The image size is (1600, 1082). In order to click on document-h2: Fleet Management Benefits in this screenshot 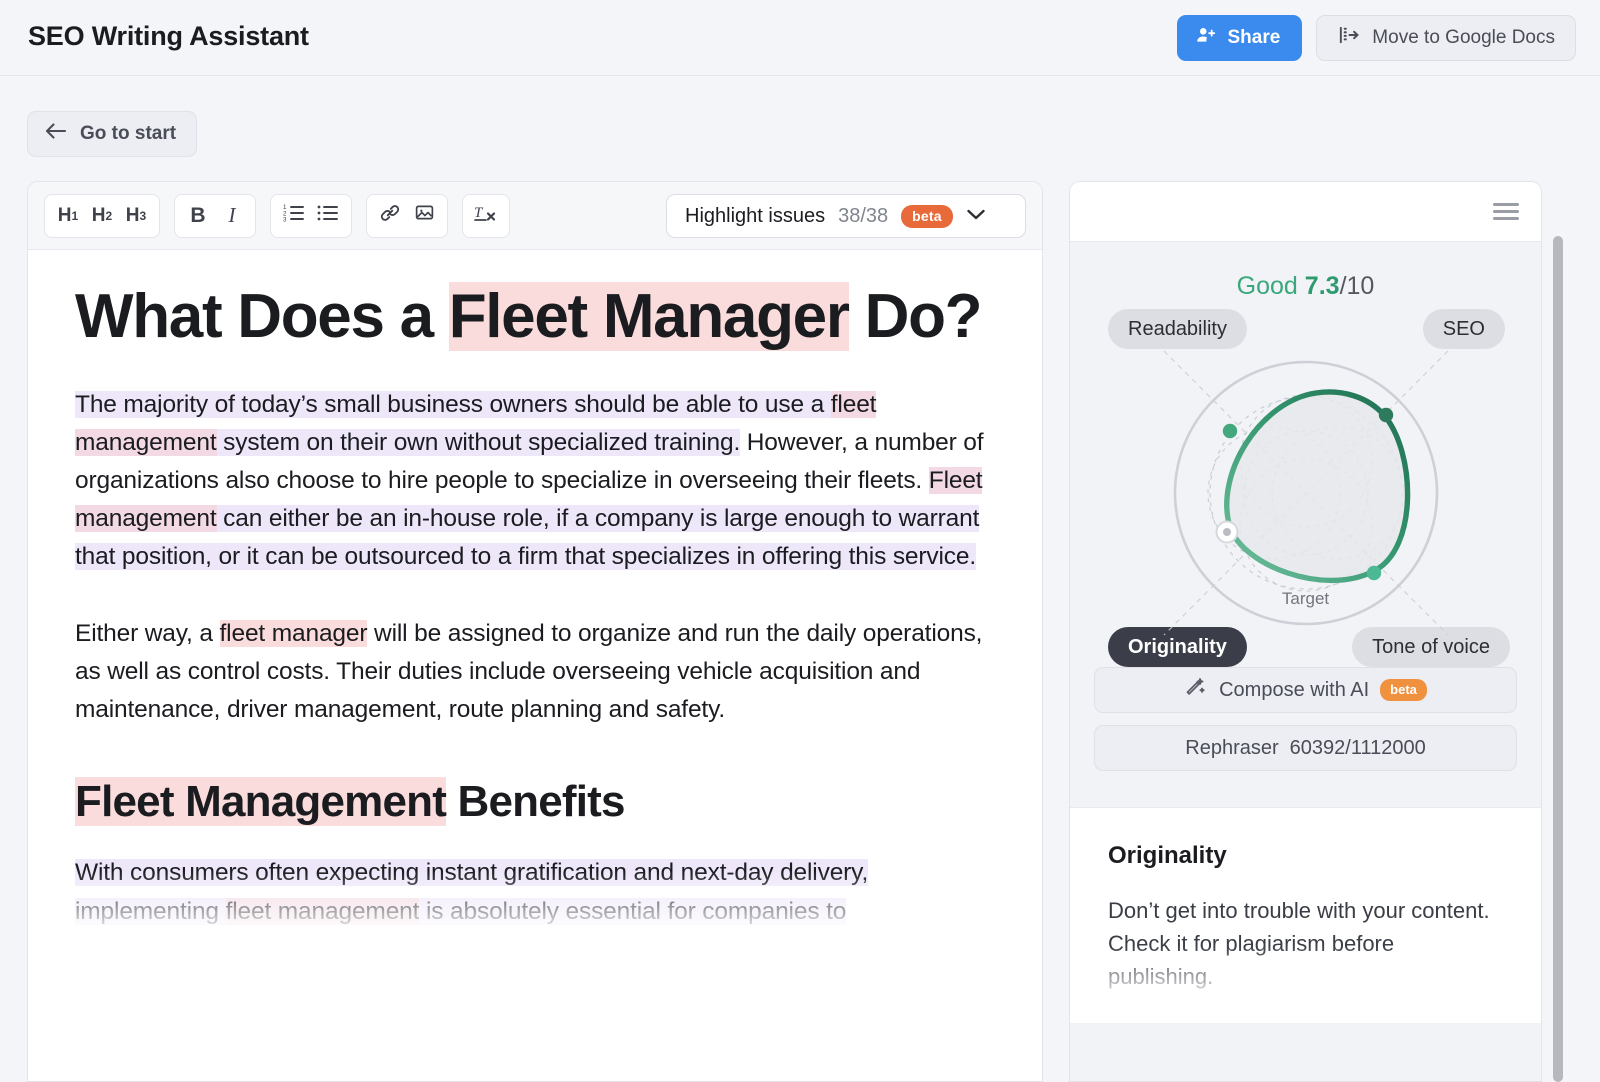, I will do `click(536, 801)`.